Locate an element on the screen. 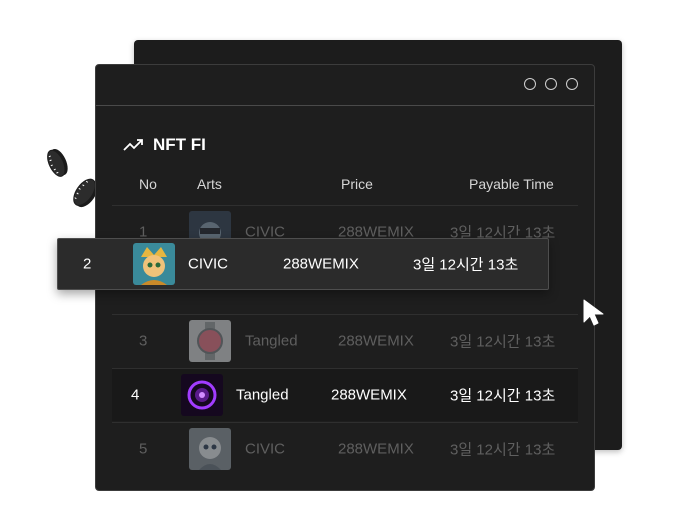  row-number: 3 is located at coordinates (143, 341).